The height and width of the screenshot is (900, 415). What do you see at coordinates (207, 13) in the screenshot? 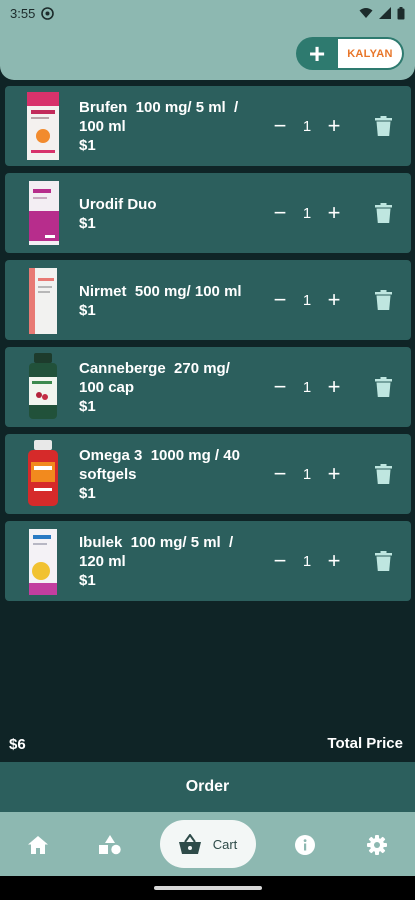
I see `status-bar: 3:55` at bounding box center [207, 13].